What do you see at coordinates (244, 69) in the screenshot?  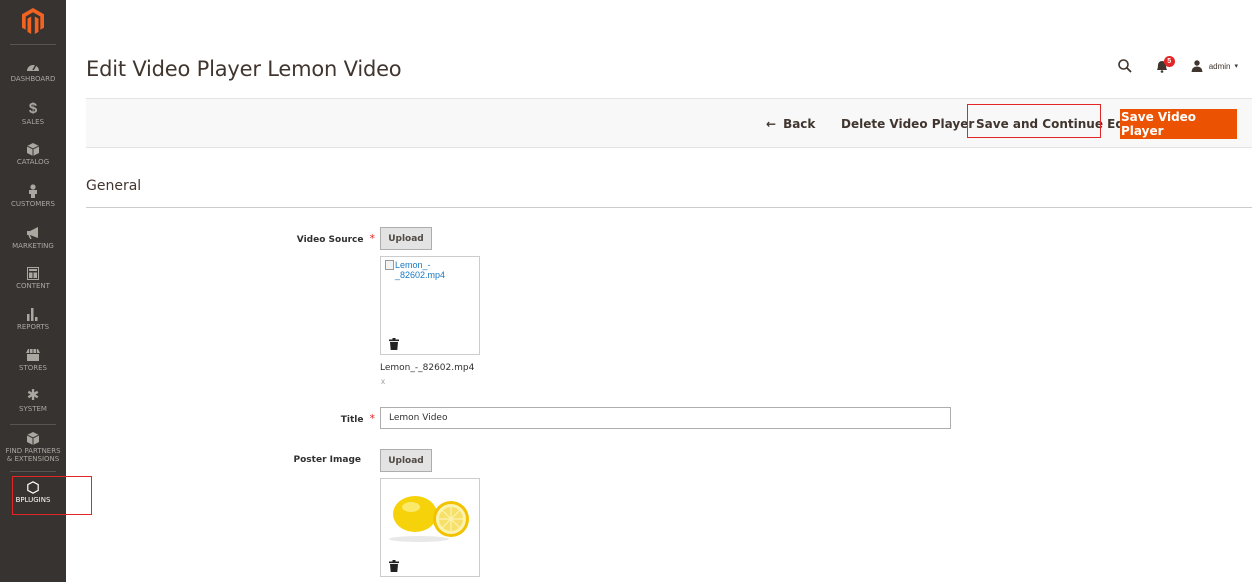 I see `page-title: Edit Video Player Lemon Video` at bounding box center [244, 69].